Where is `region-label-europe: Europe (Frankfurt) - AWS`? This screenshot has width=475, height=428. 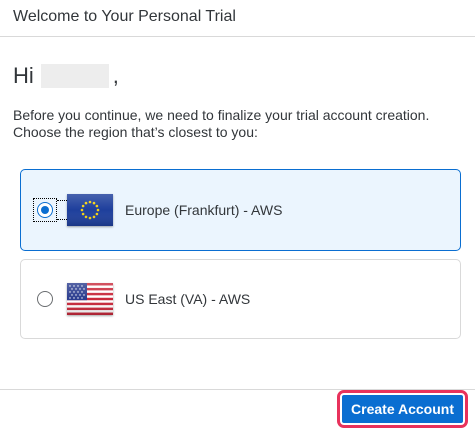 region-label-europe: Europe (Frankfurt) - AWS is located at coordinates (204, 210).